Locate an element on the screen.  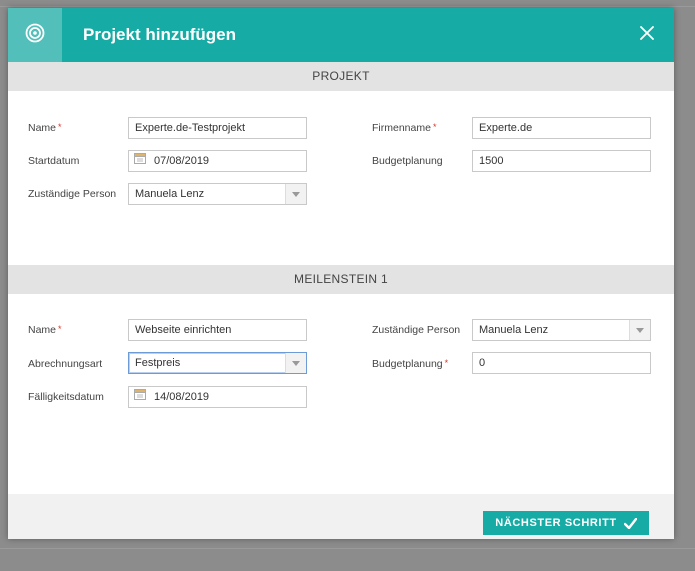
milestone-budget-label: Budgetplanung * is located at coordinates (410, 364).